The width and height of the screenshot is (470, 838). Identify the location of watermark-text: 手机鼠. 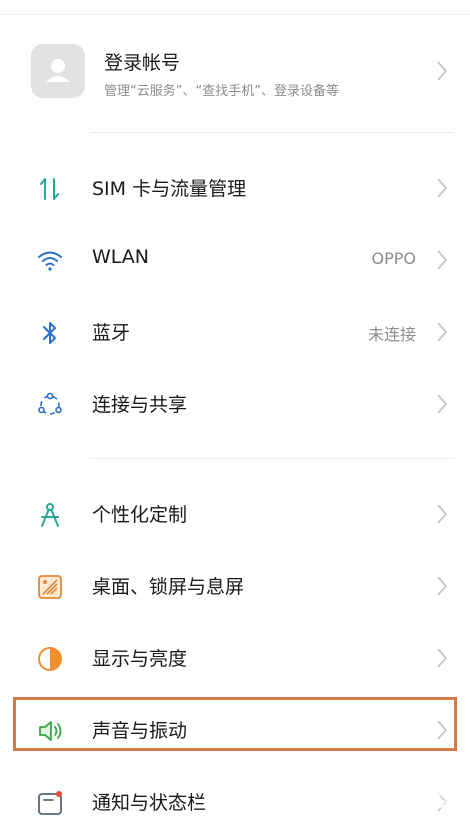
(414, 795).